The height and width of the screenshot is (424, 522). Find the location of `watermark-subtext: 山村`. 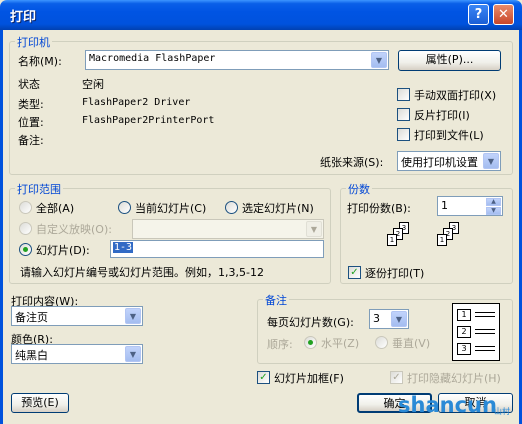

watermark-subtext: 山村 is located at coordinates (502, 411).